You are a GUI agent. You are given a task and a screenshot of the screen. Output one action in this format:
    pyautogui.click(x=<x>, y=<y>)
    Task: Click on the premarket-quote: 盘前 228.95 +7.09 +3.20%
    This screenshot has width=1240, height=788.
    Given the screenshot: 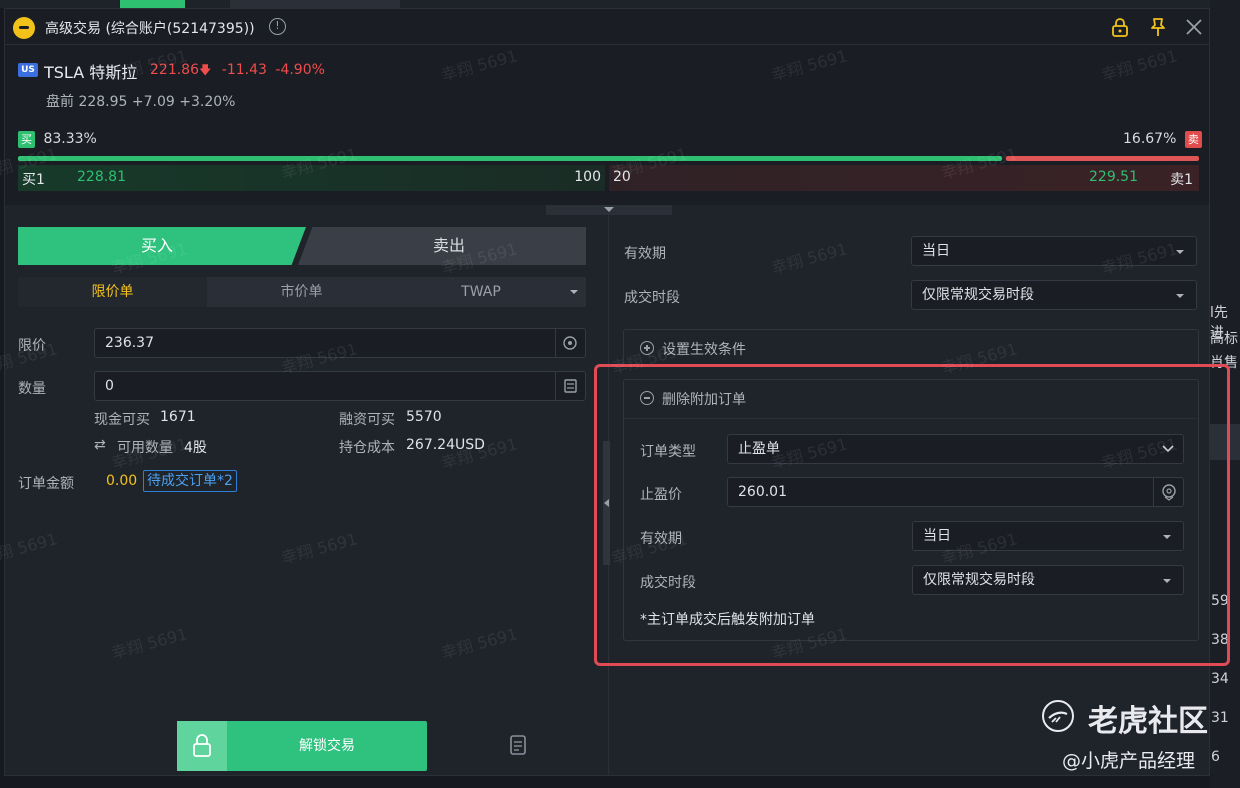 What is the action you would take?
    pyautogui.click(x=141, y=102)
    